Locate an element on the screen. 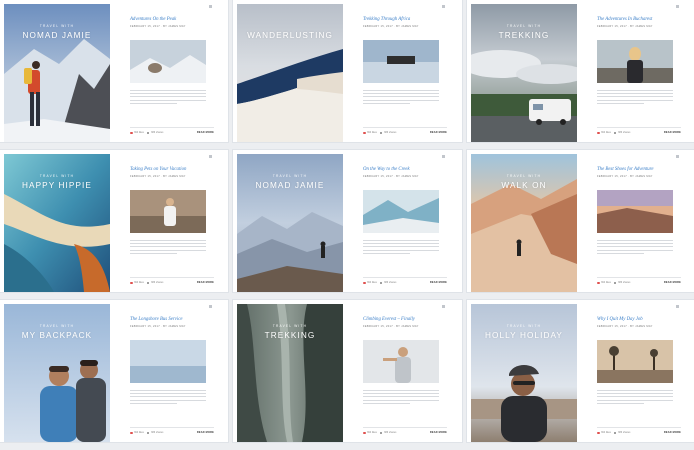 The width and height of the screenshot is (694, 450). article-title: The Best Shoes for Adventure is located at coordinates (643, 169).